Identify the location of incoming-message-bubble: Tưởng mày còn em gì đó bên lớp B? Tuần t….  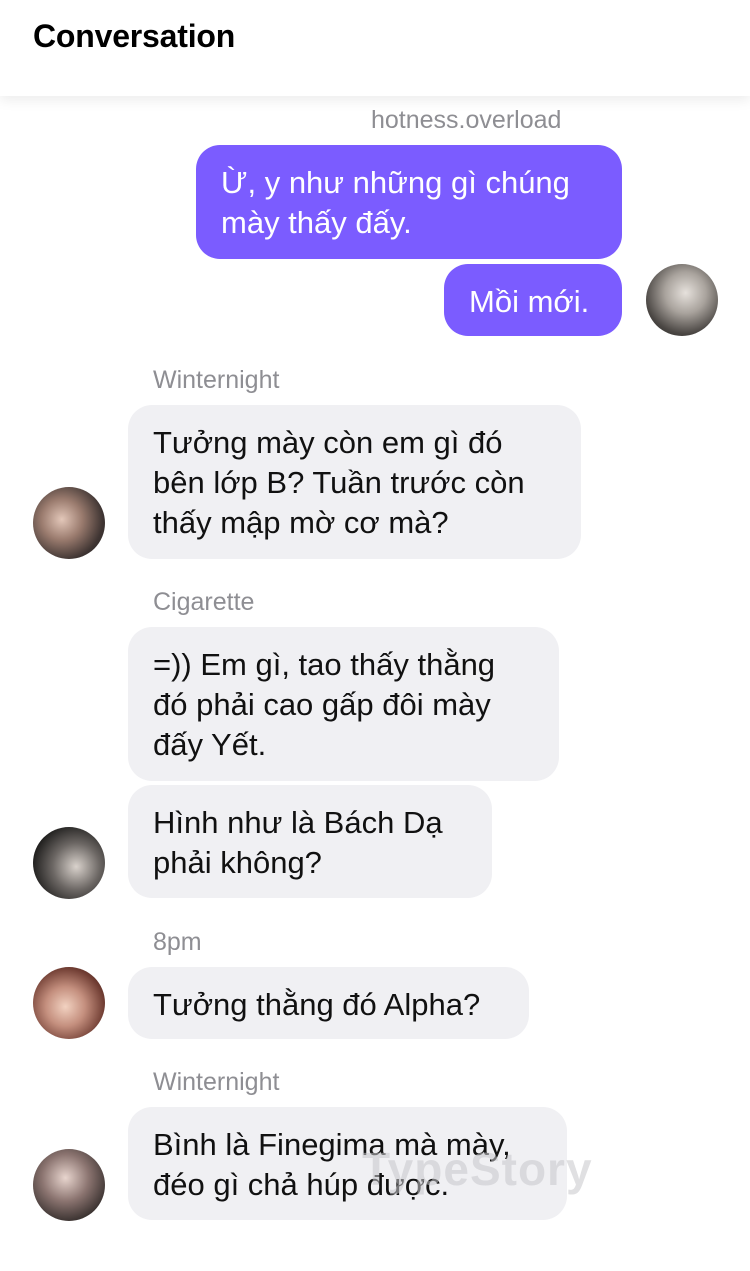
(354, 482).